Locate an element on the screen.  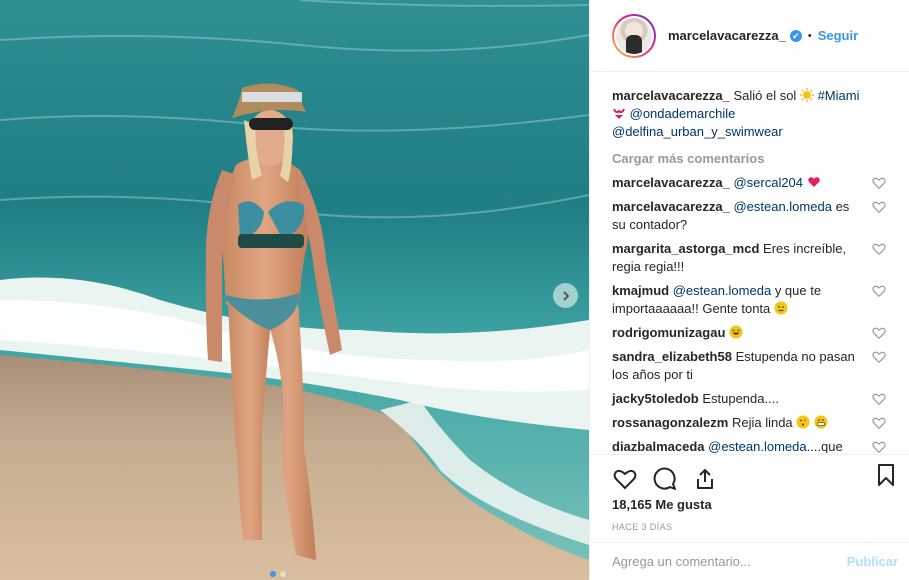
comment-item: rodrigomunizagau is located at coordinates (753, 333).